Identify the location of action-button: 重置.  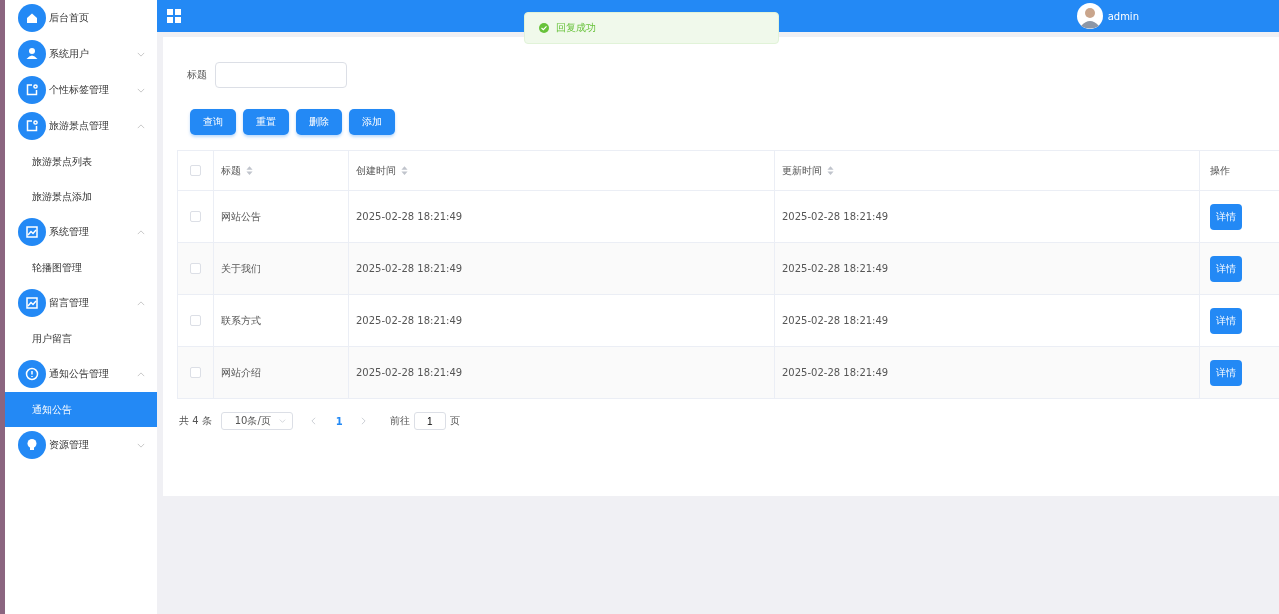
(266, 122).